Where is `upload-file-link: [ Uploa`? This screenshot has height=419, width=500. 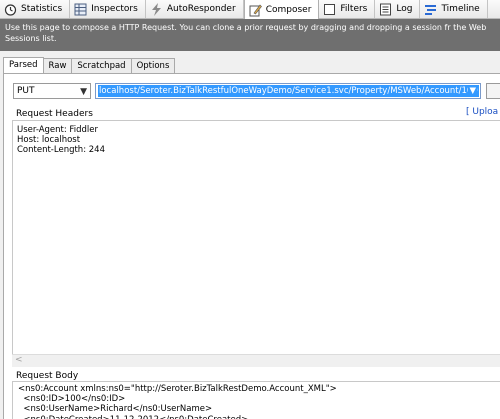 upload-file-link: [ Uploa is located at coordinates (482, 112).